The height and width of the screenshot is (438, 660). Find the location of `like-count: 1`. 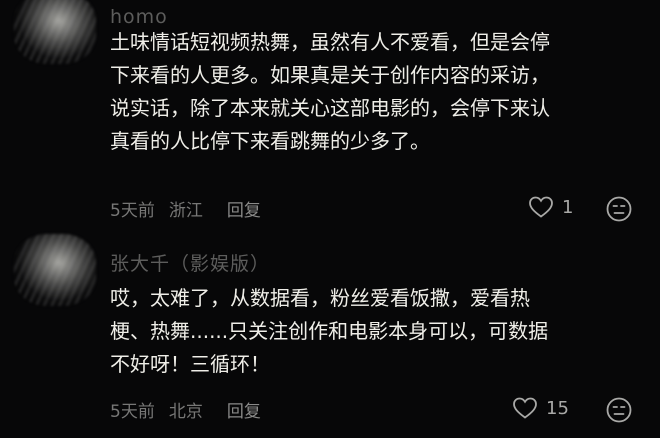

like-count: 1 is located at coordinates (568, 207).